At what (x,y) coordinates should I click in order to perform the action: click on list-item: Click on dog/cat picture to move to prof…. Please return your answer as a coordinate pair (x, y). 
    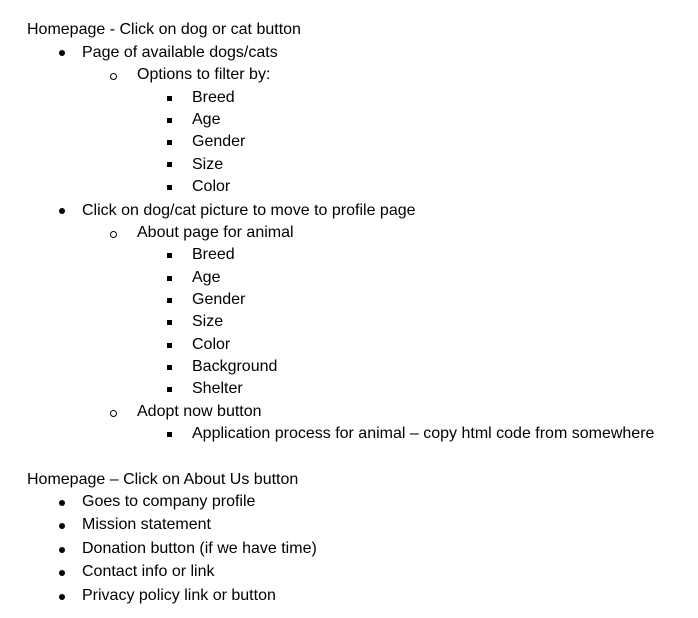
    Looking at the image, I should click on (249, 210).